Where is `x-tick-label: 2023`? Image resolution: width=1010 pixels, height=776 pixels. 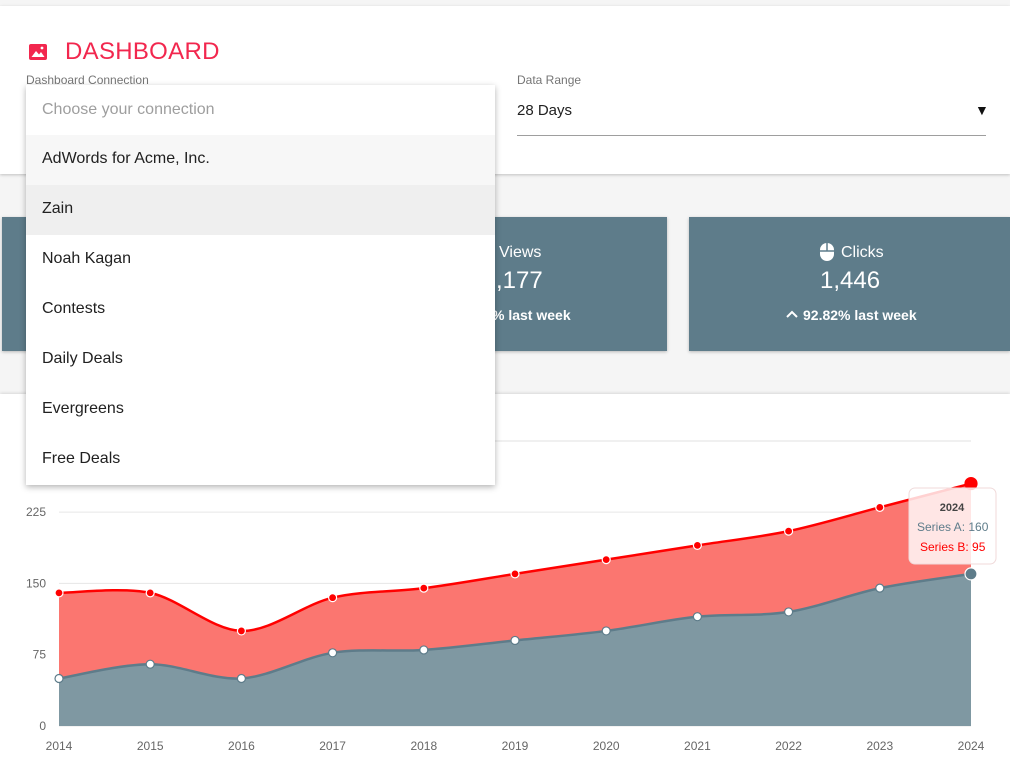
x-tick-label: 2023 is located at coordinates (879, 746).